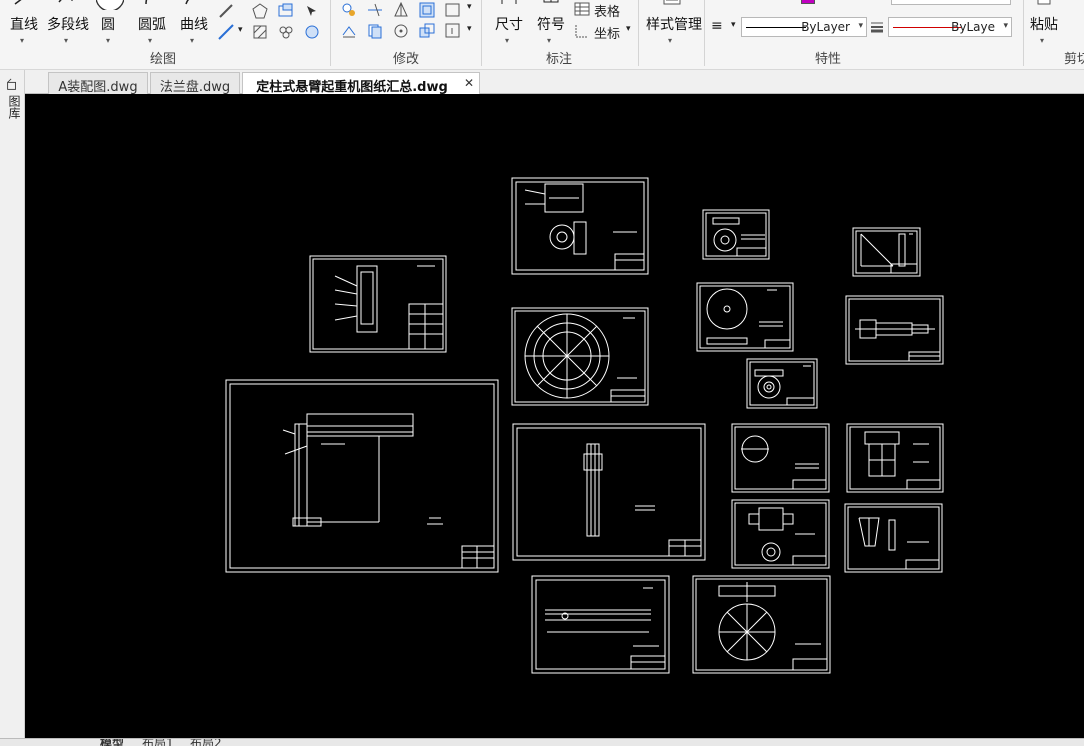 The height and width of the screenshot is (746, 1084). What do you see at coordinates (146, 2) in the screenshot?
I see `arc-icon` at bounding box center [146, 2].